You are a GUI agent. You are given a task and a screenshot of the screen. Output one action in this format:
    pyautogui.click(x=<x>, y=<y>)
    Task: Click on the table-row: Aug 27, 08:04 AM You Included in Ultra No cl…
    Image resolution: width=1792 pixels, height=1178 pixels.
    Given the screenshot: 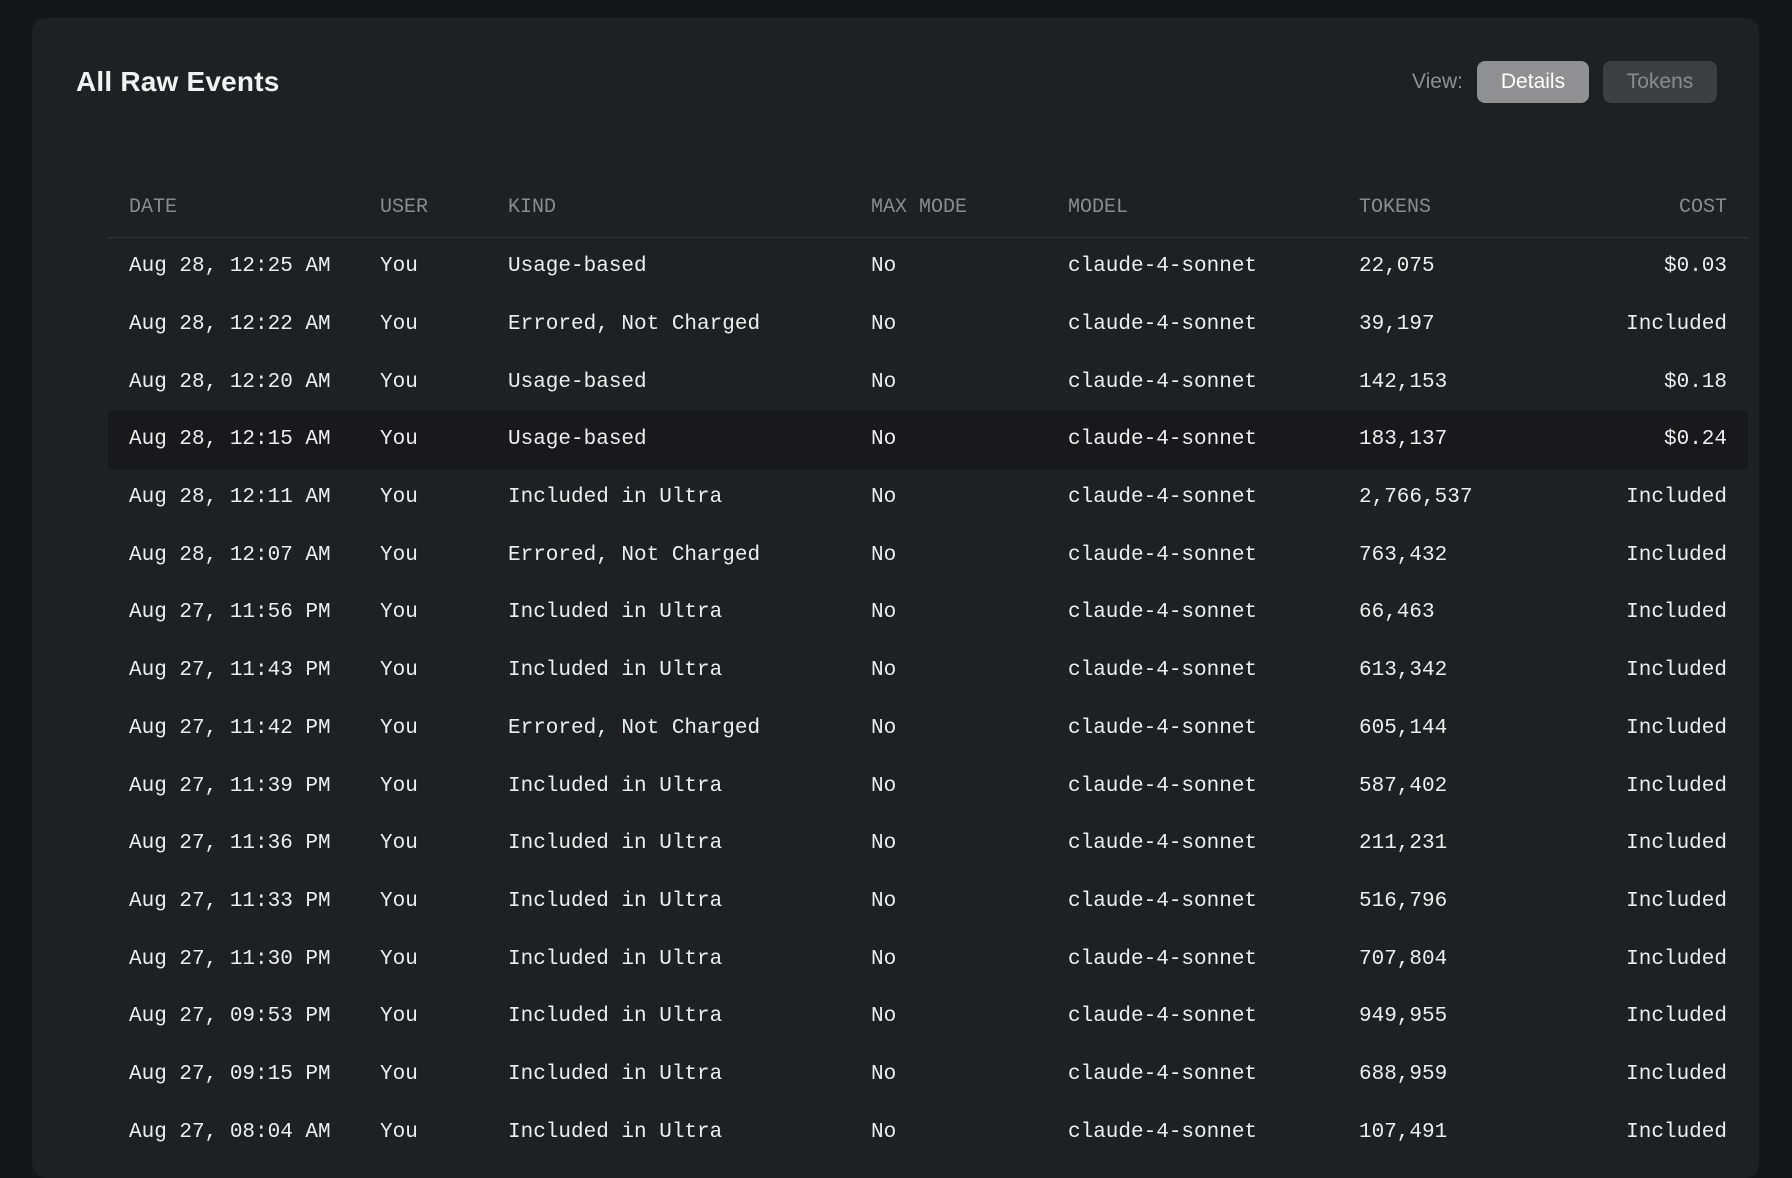 What is the action you would take?
    pyautogui.click(x=928, y=1132)
    